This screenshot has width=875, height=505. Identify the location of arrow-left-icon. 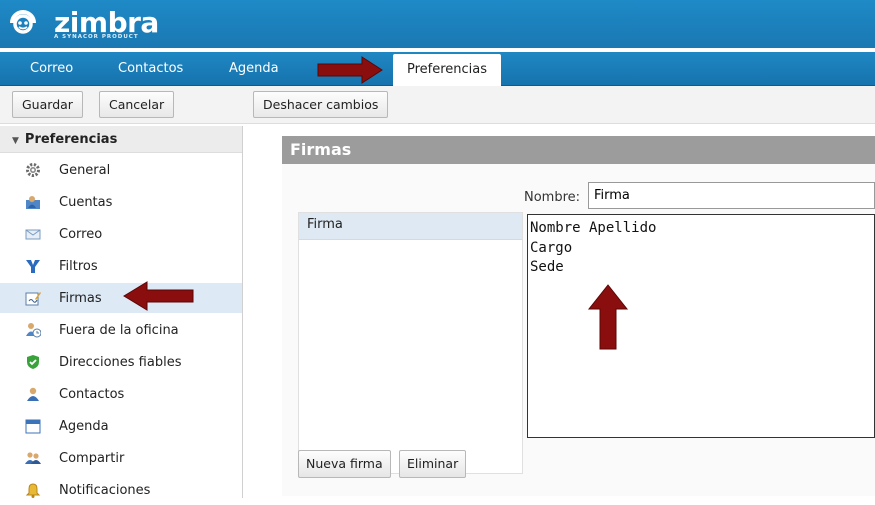
(158, 296).